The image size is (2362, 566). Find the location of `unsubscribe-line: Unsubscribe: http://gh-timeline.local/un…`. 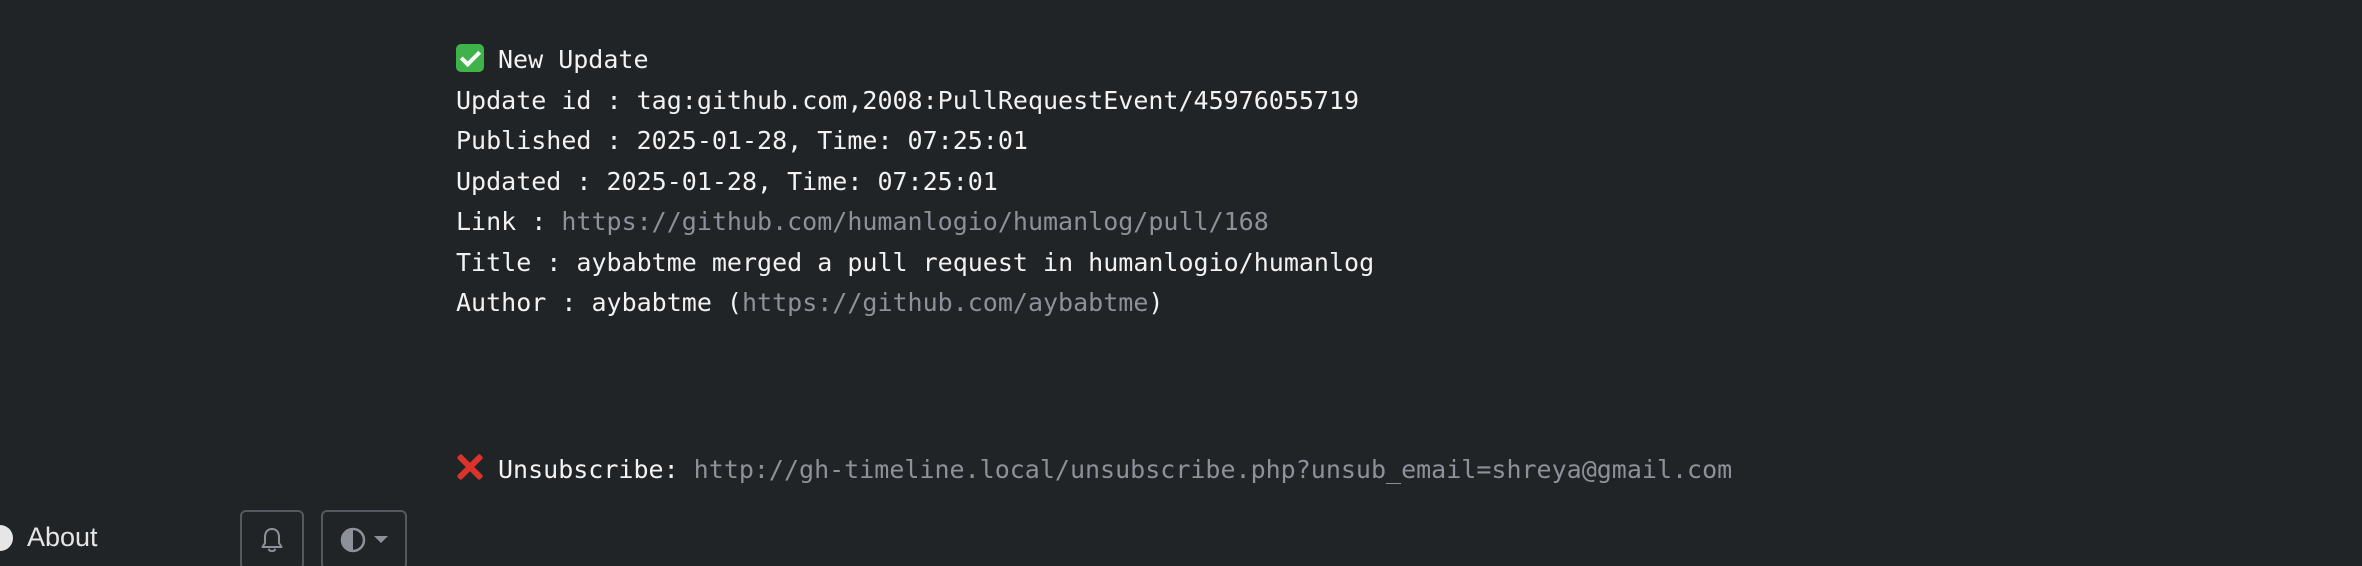

unsubscribe-line: Unsubscribe: http://gh-timeline.local/un… is located at coordinates (1094, 470).